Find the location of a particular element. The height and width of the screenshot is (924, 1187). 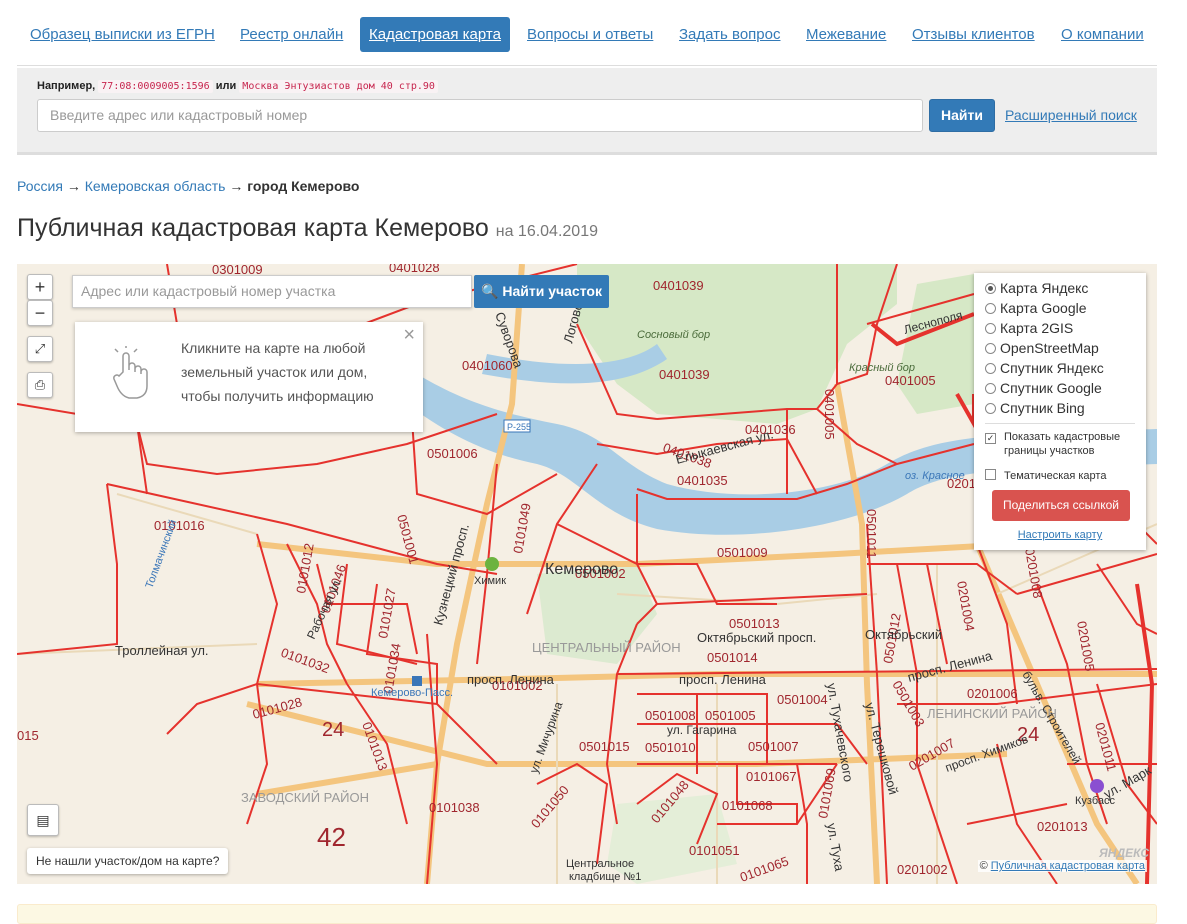

lake-label: оз. Красное is located at coordinates (935, 476).